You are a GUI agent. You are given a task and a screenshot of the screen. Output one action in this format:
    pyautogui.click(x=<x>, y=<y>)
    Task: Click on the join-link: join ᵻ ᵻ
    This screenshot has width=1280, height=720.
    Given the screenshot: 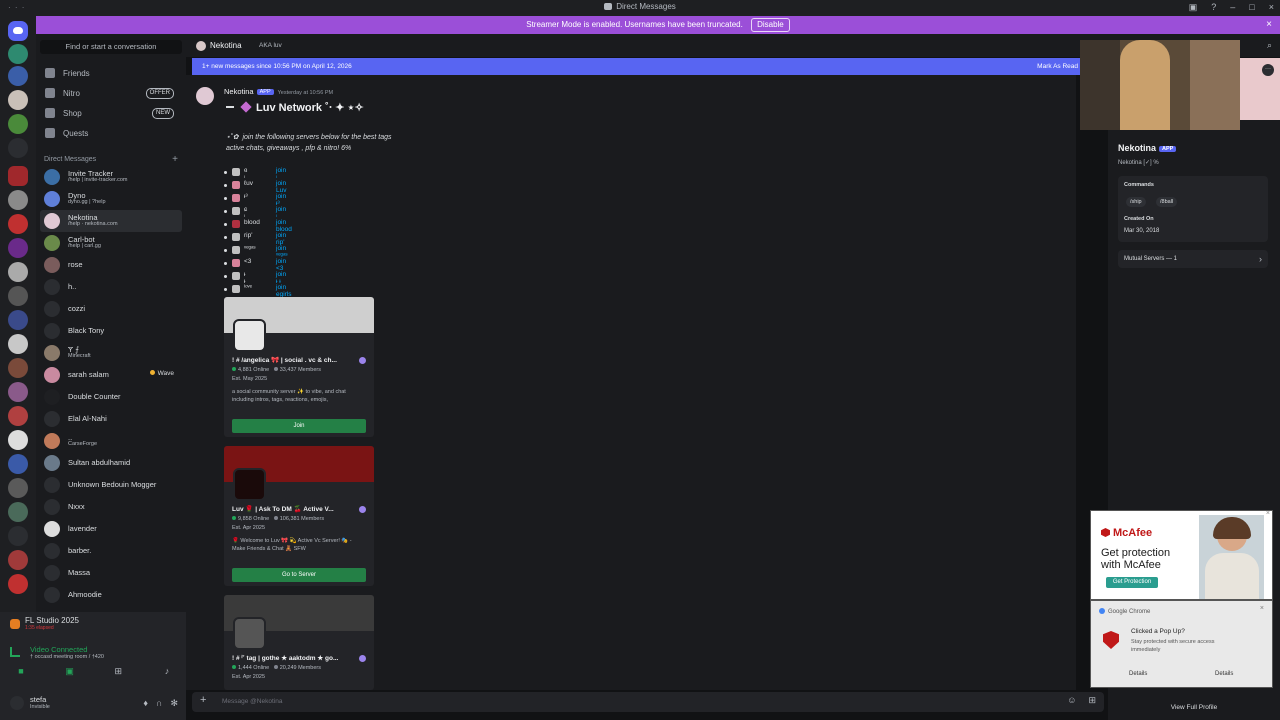 What is the action you would take?
    pyautogui.click(x=281, y=278)
    